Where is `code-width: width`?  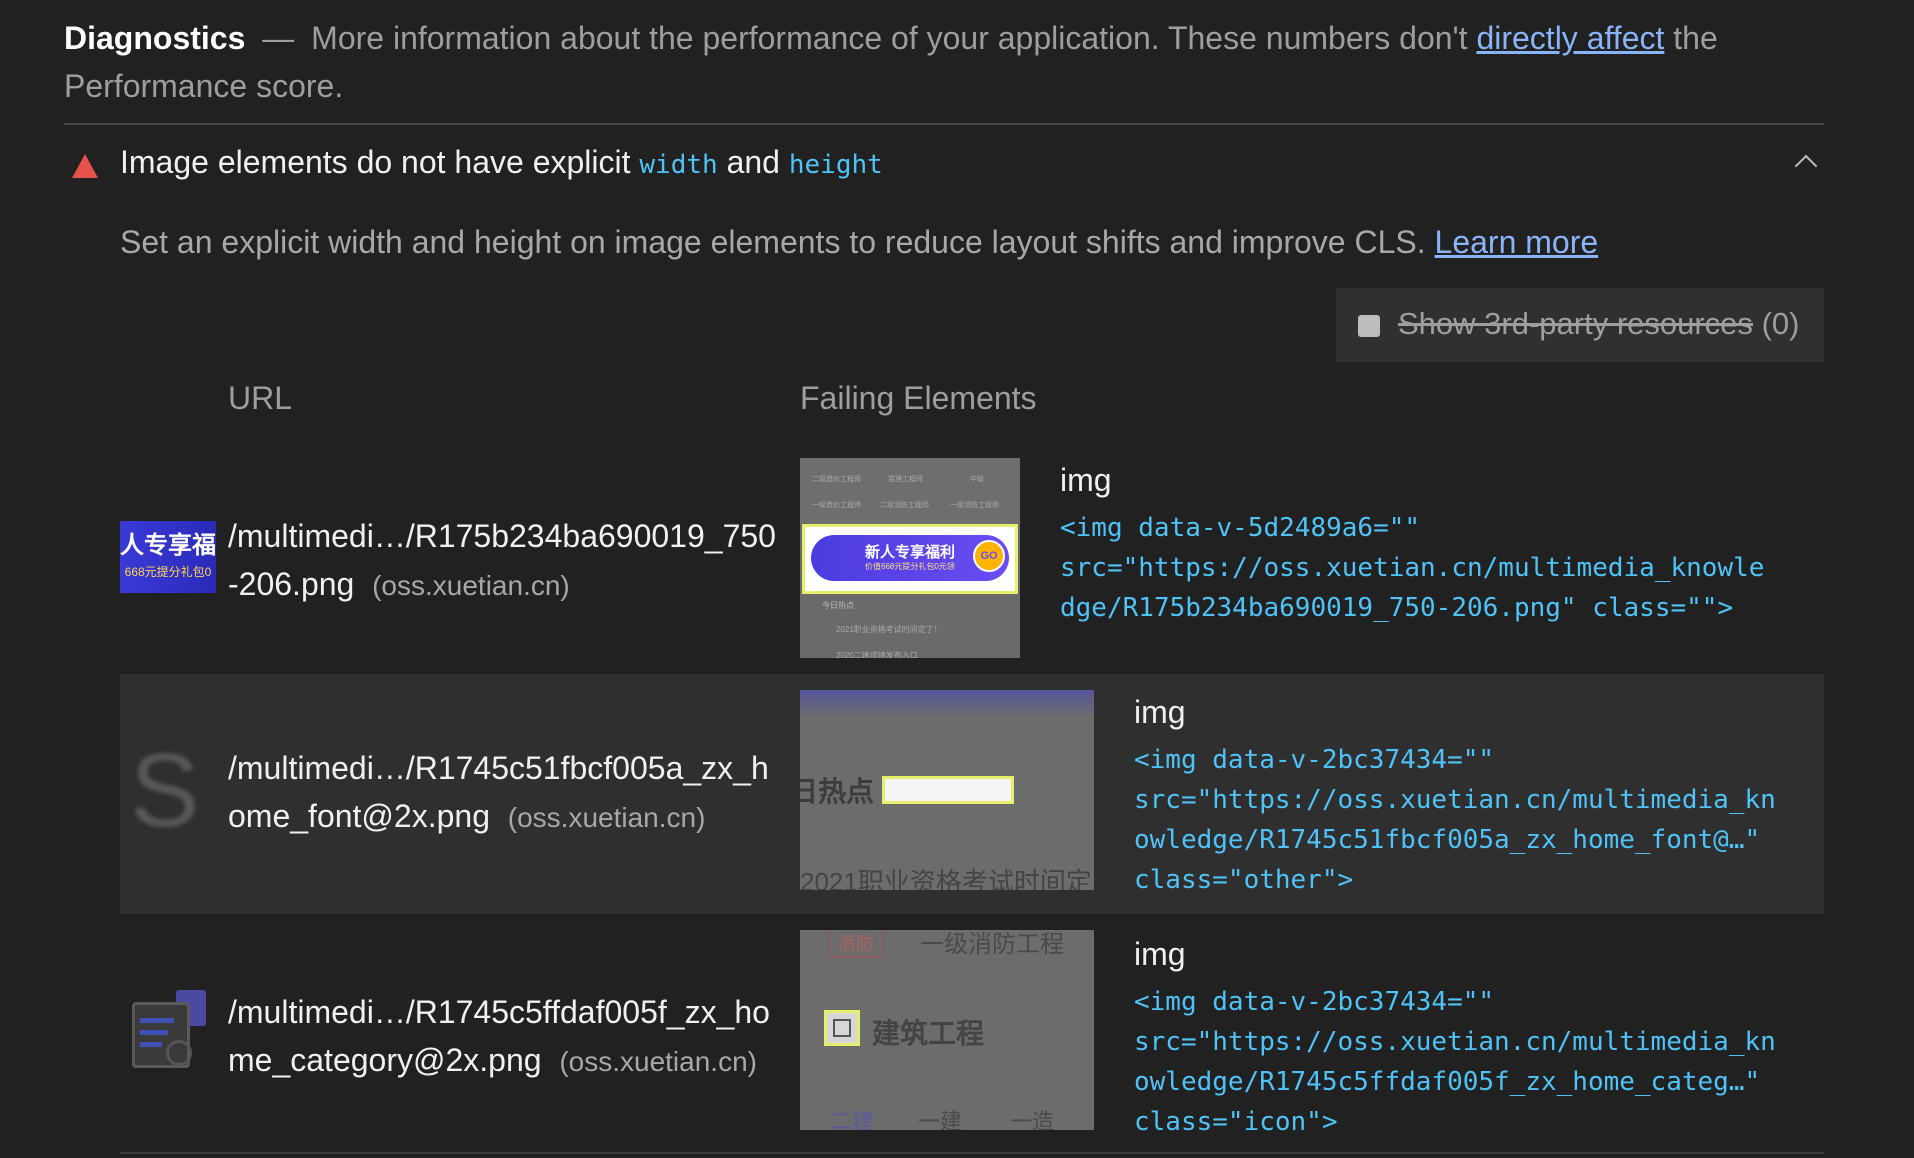 code-width: width is located at coordinates (678, 165).